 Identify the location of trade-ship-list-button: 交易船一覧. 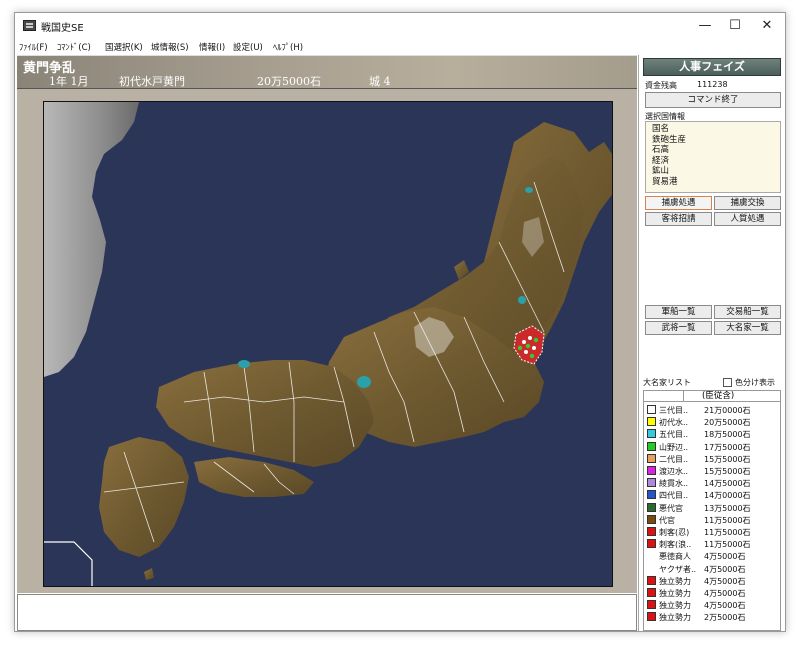
(747, 312).